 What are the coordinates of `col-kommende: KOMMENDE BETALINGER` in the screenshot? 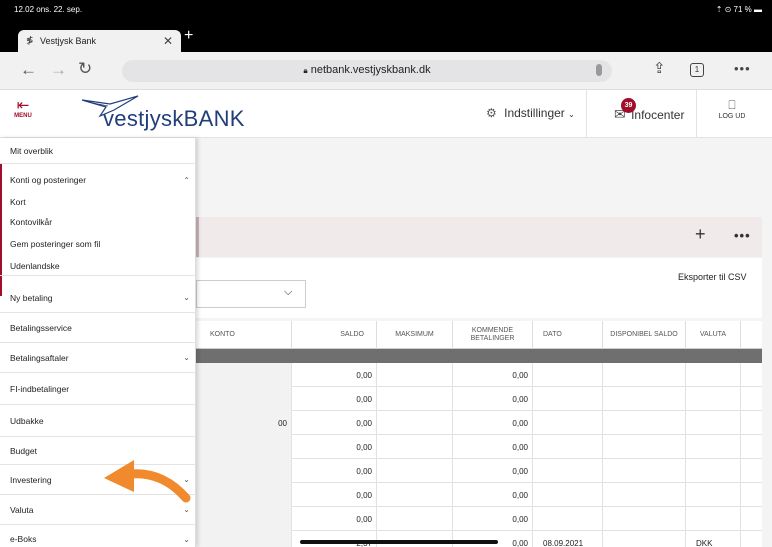 It's located at (492, 335).